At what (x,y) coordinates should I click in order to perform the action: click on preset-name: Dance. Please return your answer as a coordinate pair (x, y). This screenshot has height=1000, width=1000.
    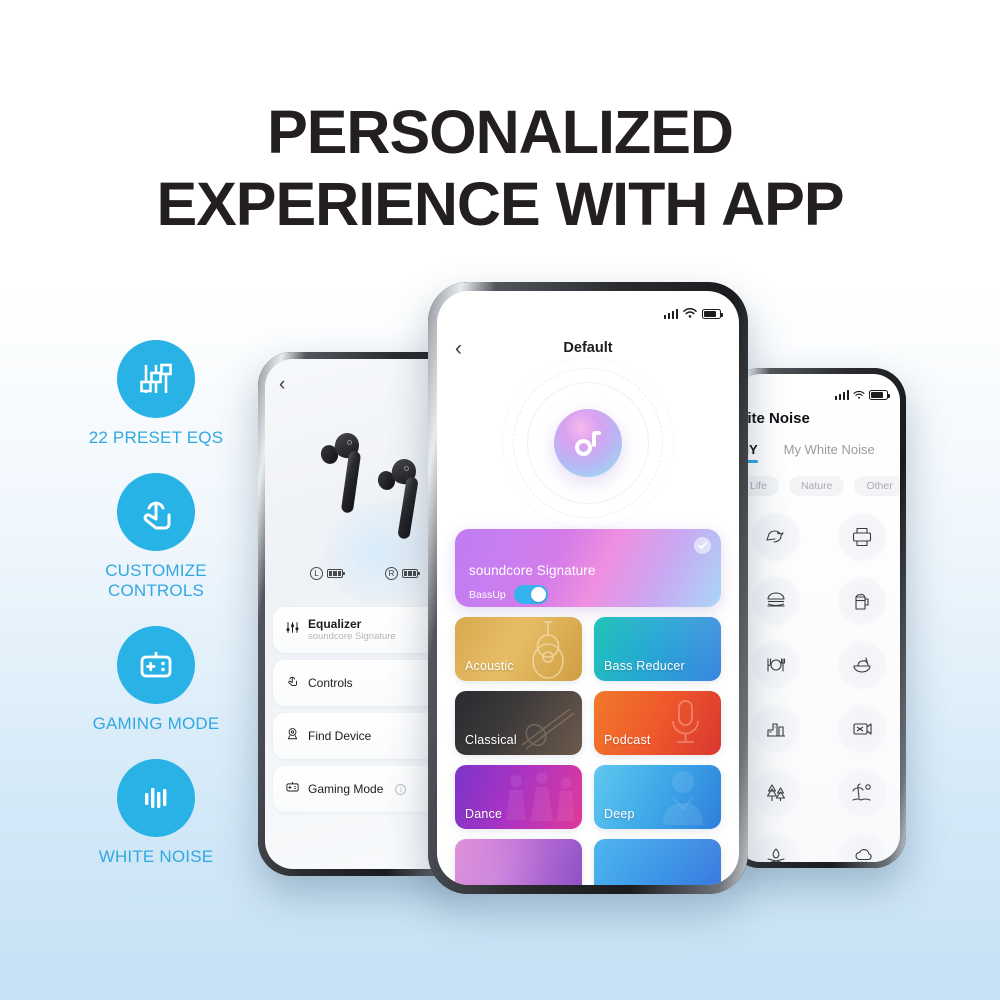
    Looking at the image, I should click on (484, 814).